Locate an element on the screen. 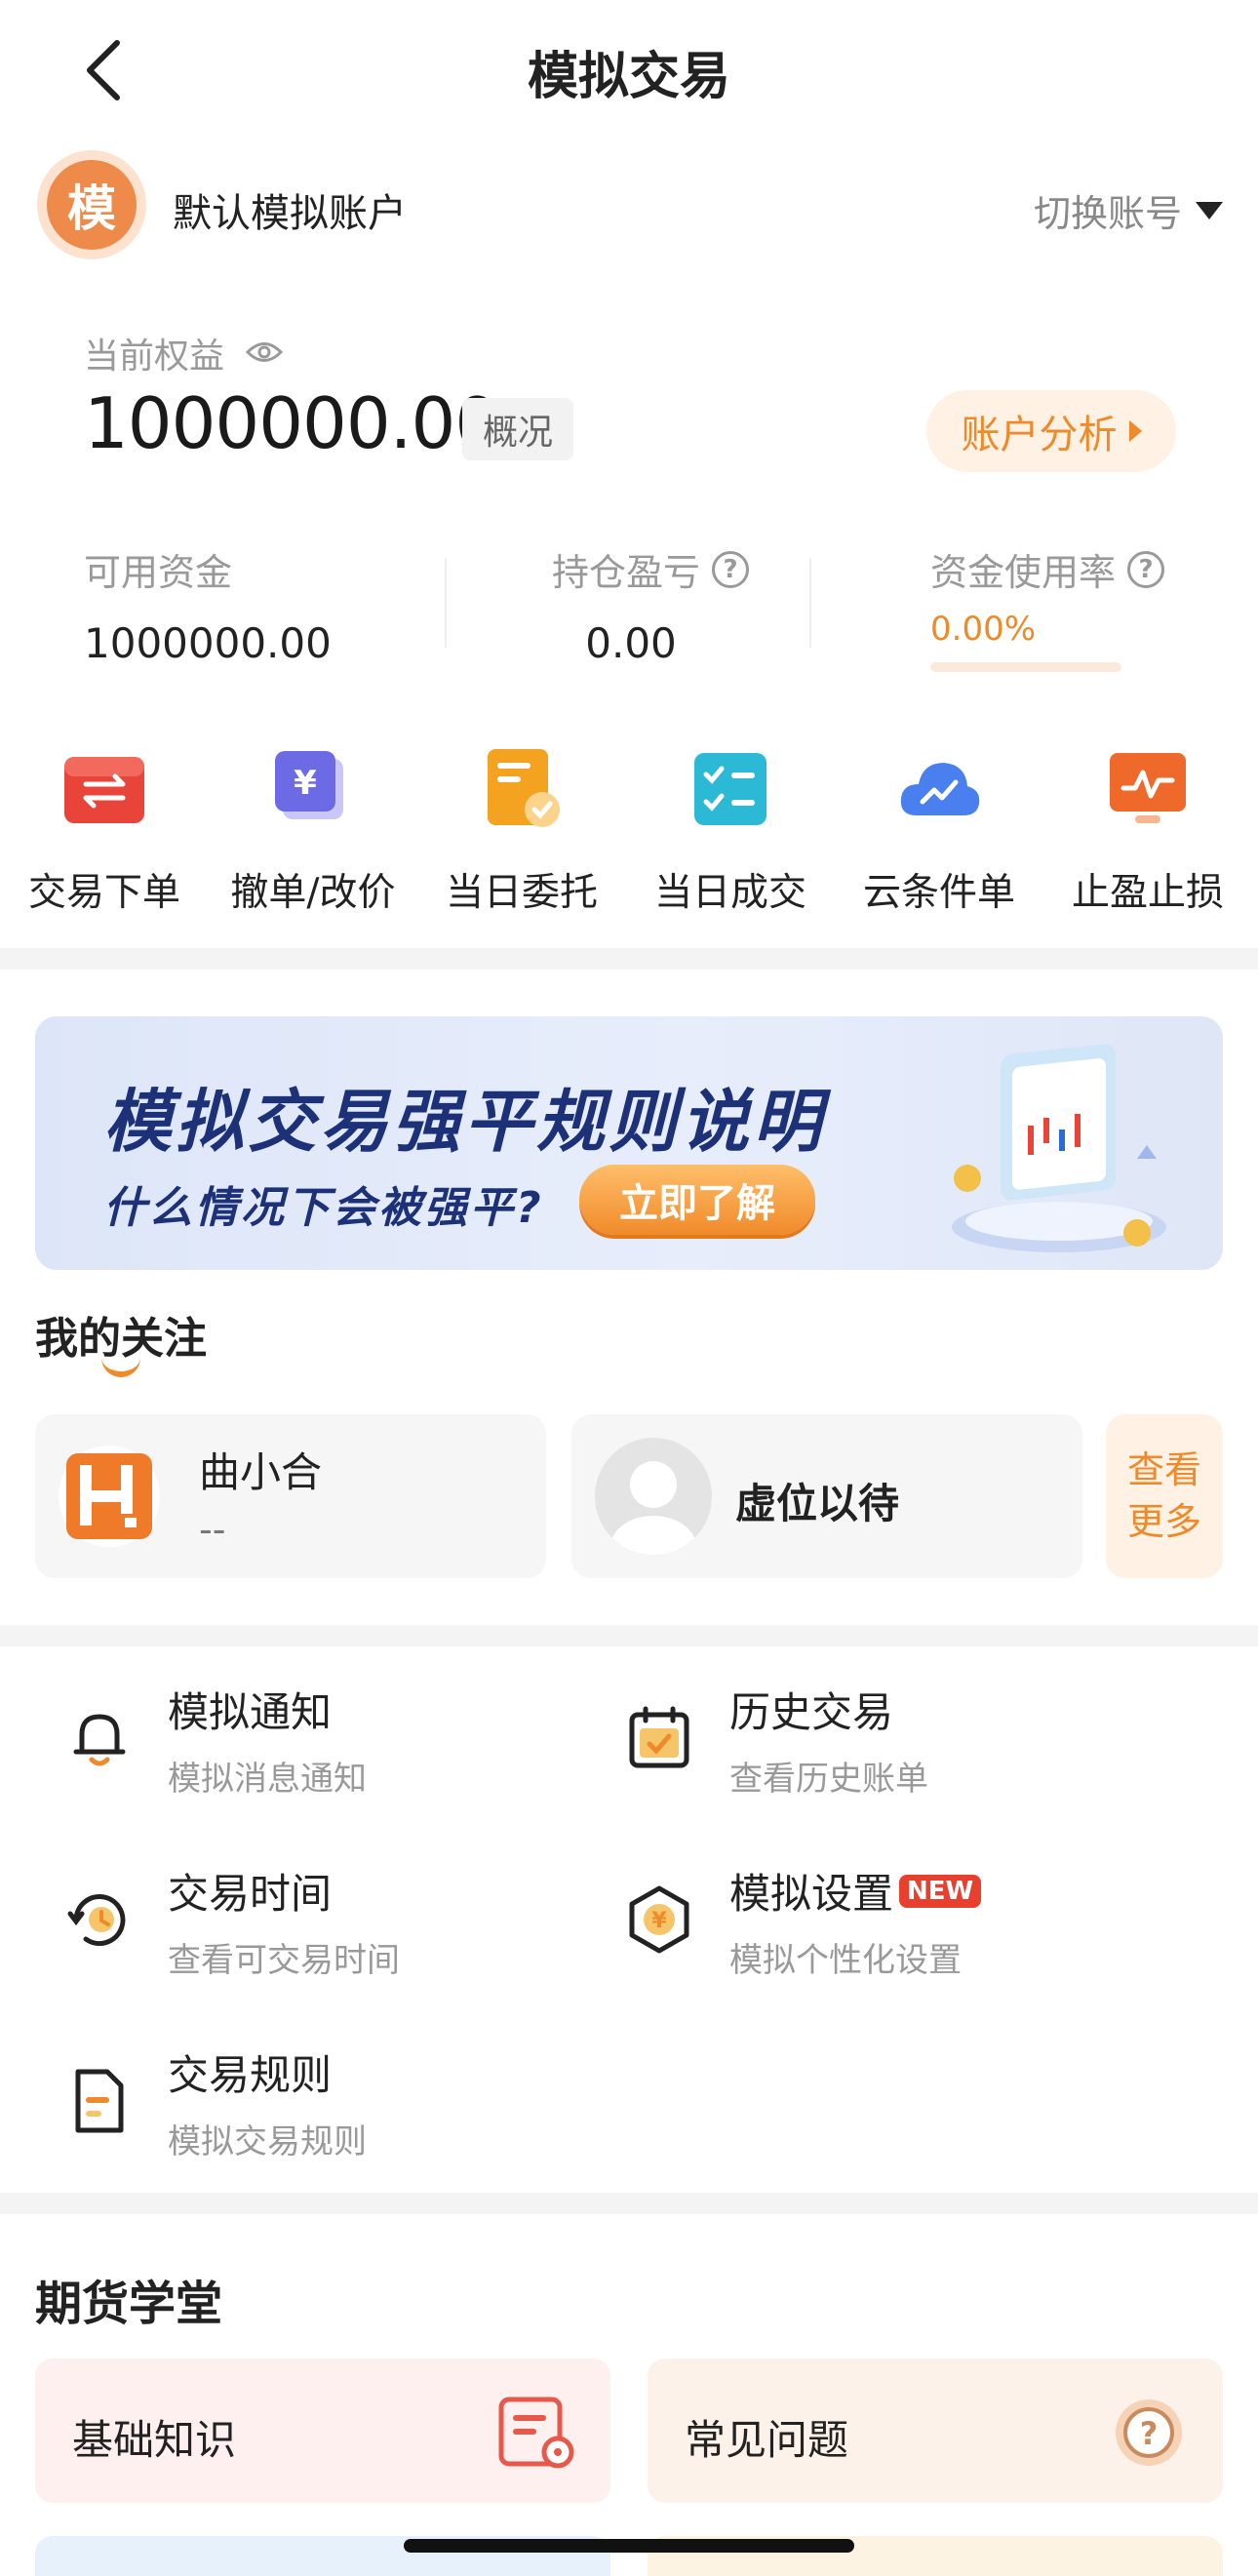  account-name: 默认模拟账户 is located at coordinates (290, 213).